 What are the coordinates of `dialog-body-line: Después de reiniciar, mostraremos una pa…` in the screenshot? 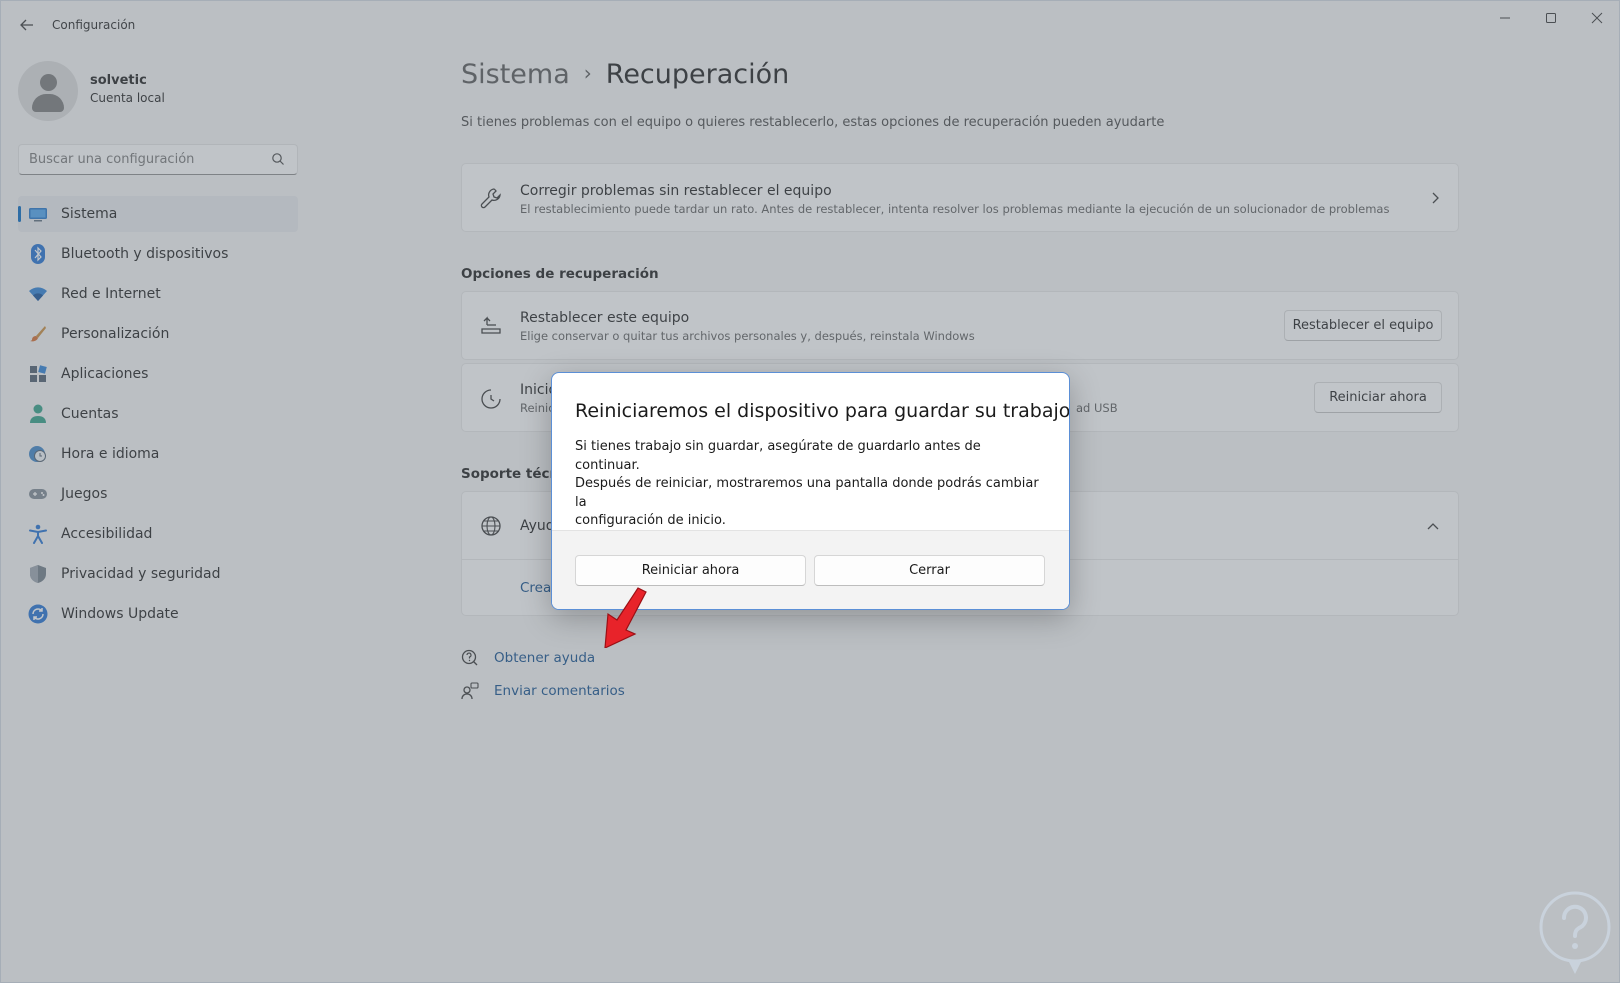 It's located at (807, 493).